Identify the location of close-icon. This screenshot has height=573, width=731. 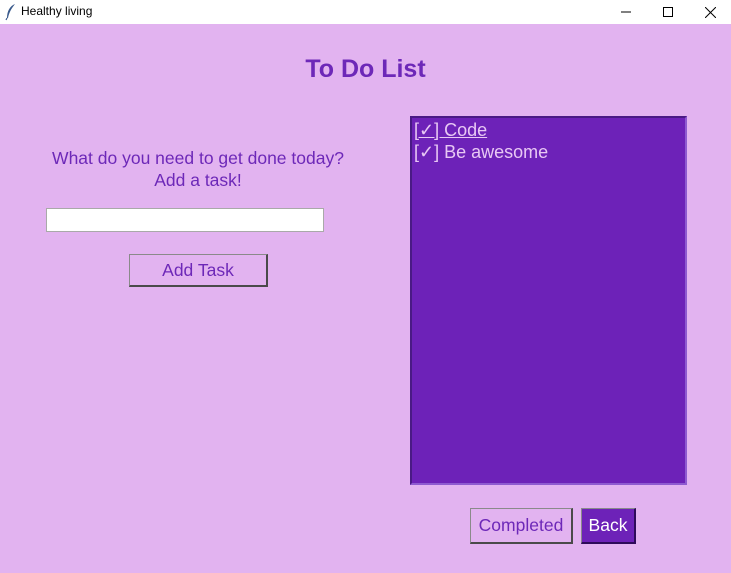
(710, 12).